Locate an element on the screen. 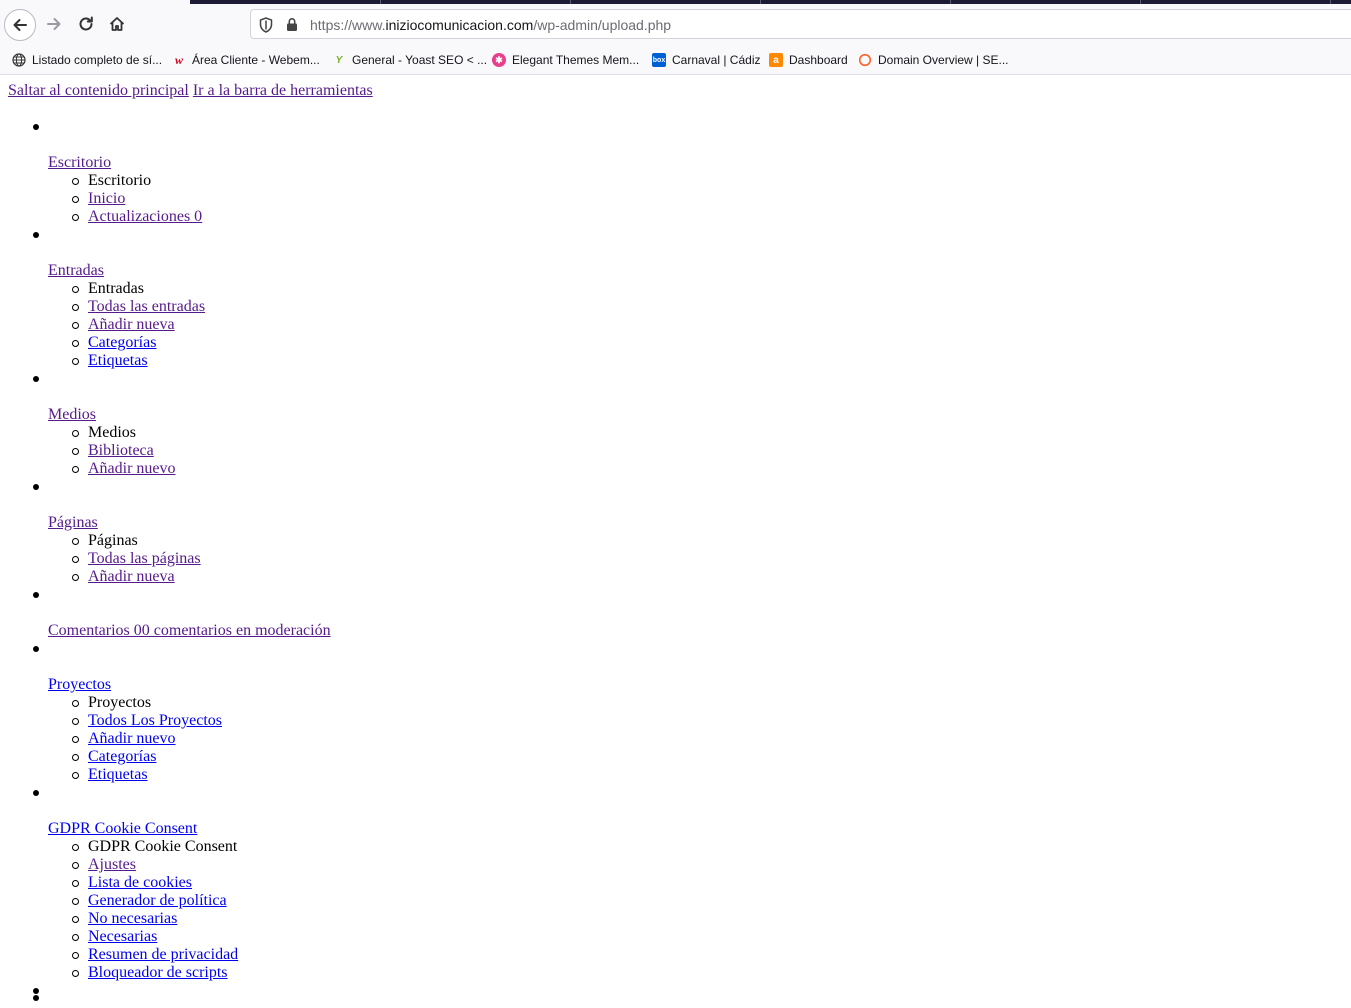 The width and height of the screenshot is (1351, 1008). skip-to-content-link: Saltar al contenido principal is located at coordinates (98, 90).